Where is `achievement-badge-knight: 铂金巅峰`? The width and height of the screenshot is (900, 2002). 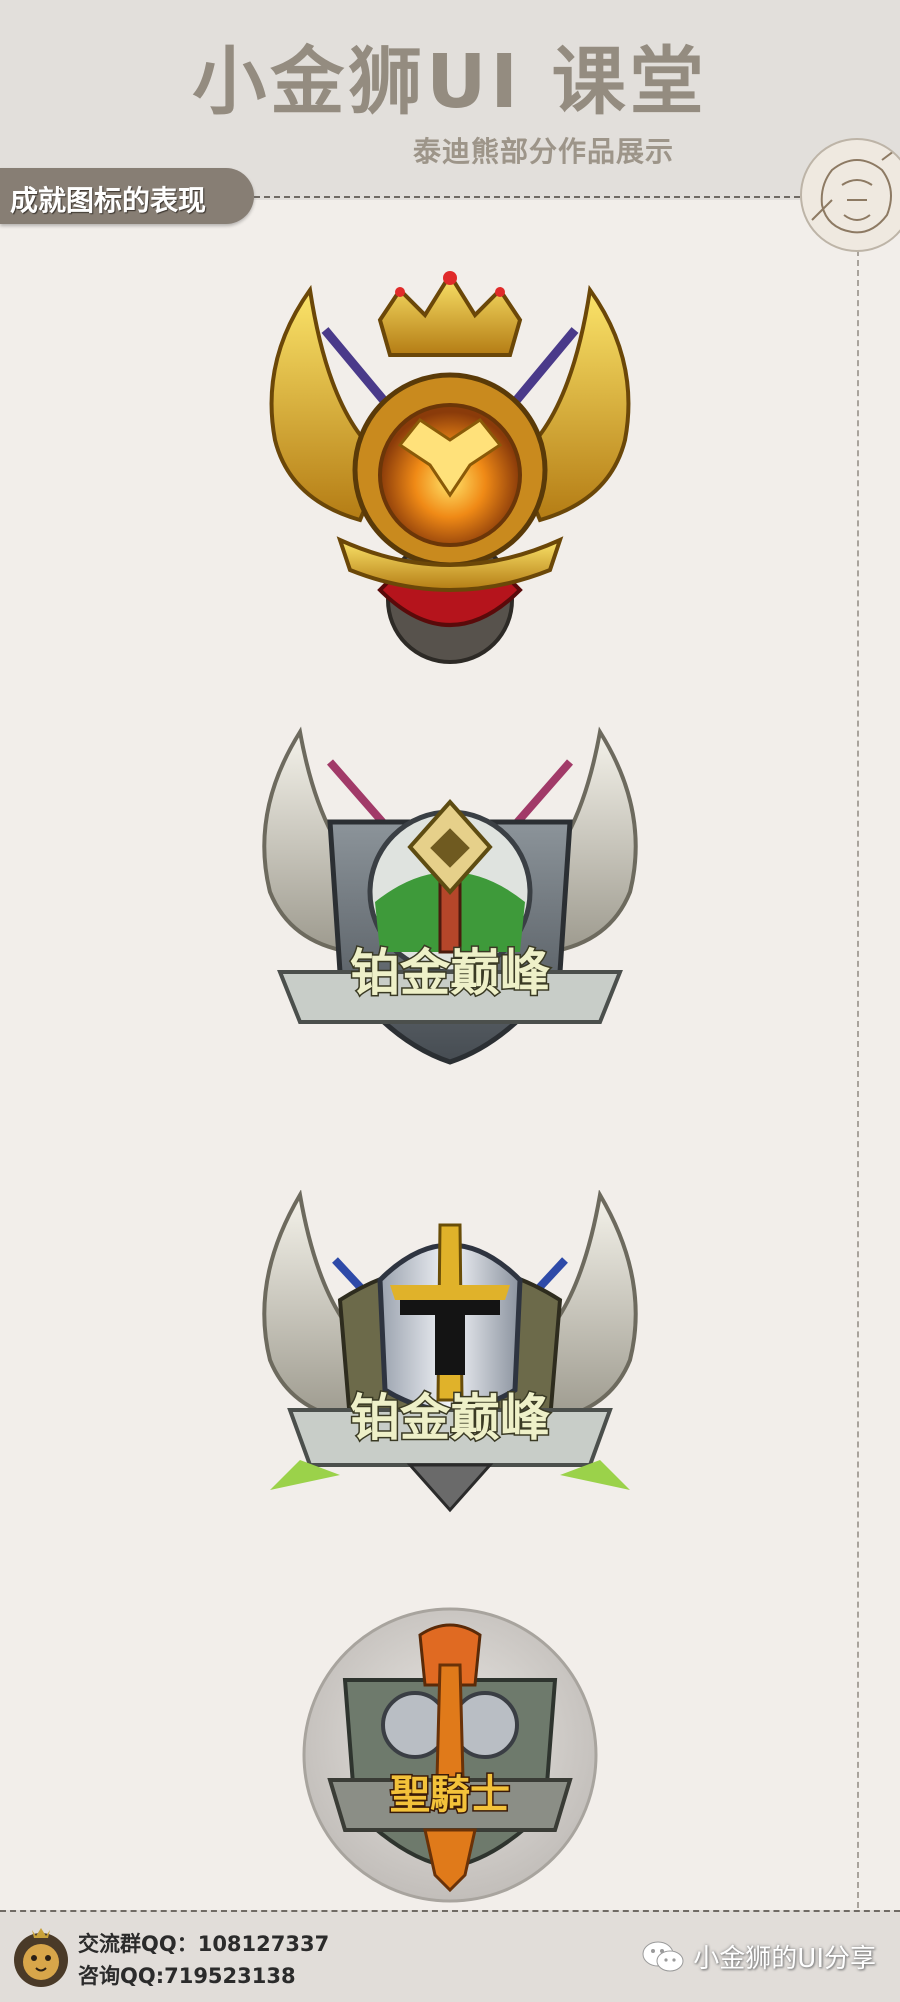 achievement-badge-knight: 铂金巅峰 is located at coordinates (450, 1355).